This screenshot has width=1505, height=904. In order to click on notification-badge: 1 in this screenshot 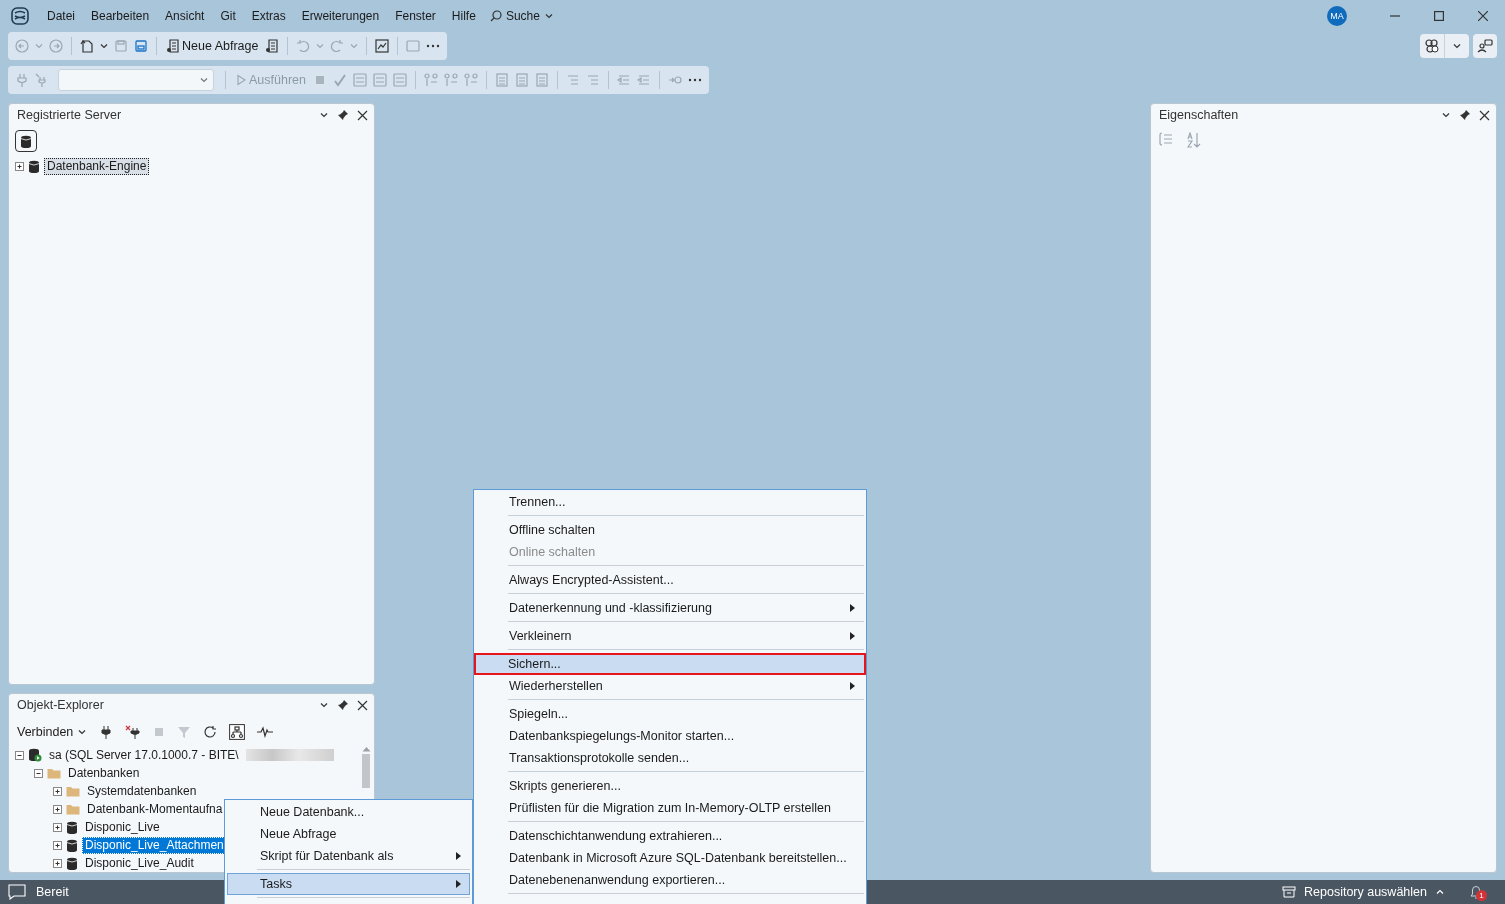, I will do `click(1481, 895)`.